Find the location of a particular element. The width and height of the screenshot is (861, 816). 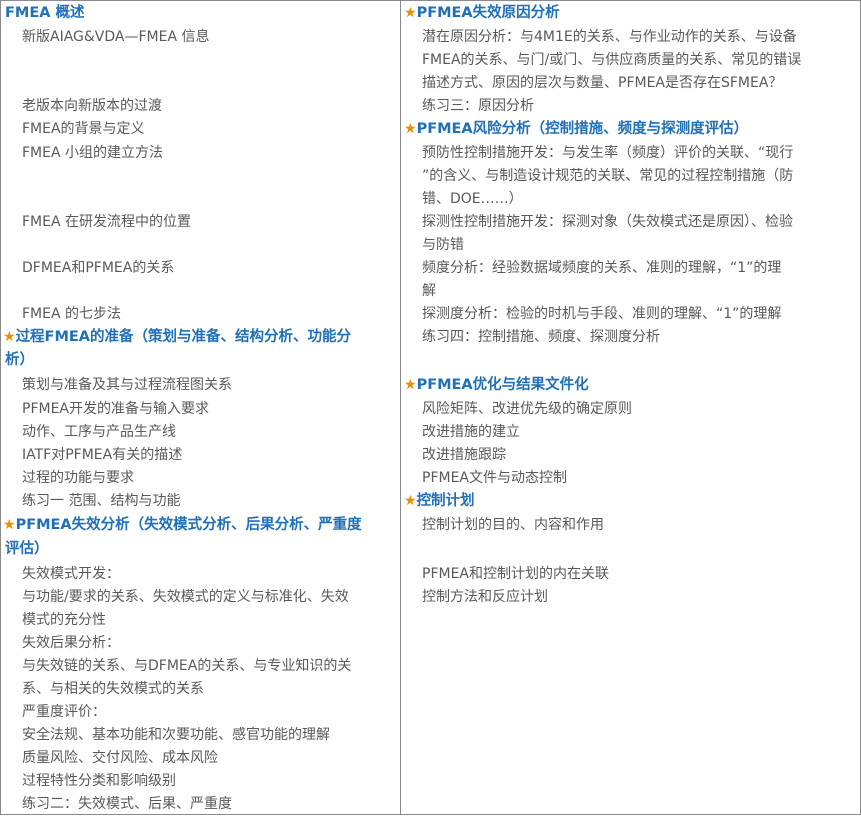

section-heading-pfmea-cause-analysis: ★PFMEA失效原因分析 is located at coordinates (482, 13).